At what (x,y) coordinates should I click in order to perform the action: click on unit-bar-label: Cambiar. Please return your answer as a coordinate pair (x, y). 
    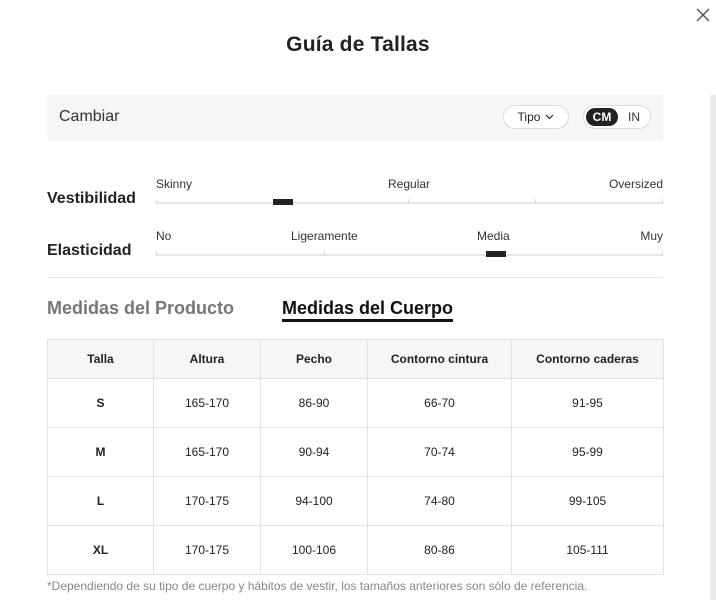
    Looking at the image, I should click on (89, 116).